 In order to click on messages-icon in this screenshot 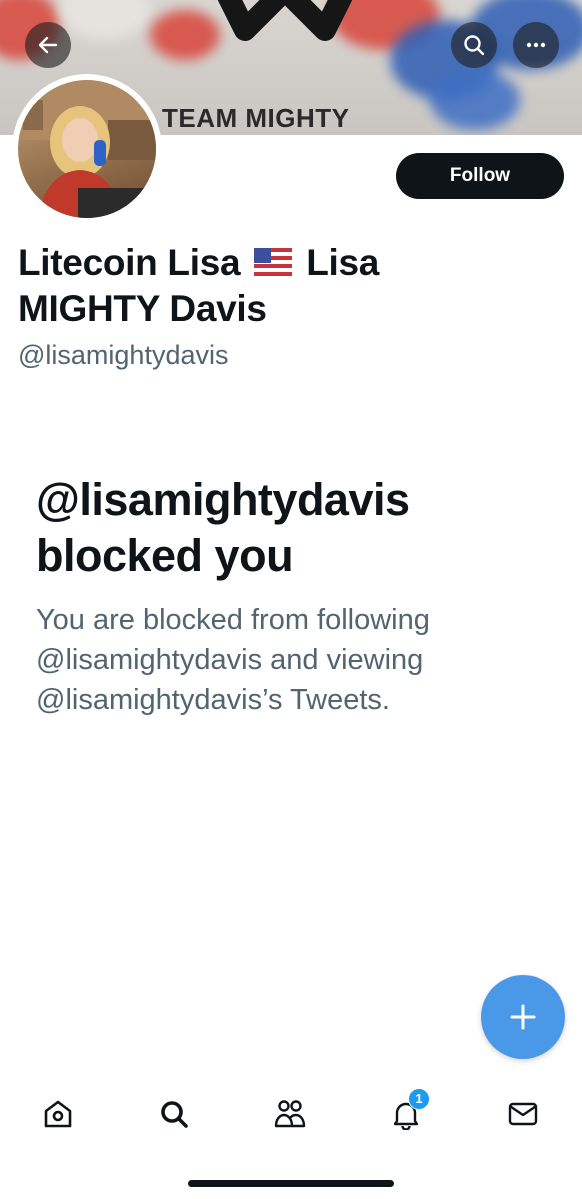, I will do `click(523, 1114)`.